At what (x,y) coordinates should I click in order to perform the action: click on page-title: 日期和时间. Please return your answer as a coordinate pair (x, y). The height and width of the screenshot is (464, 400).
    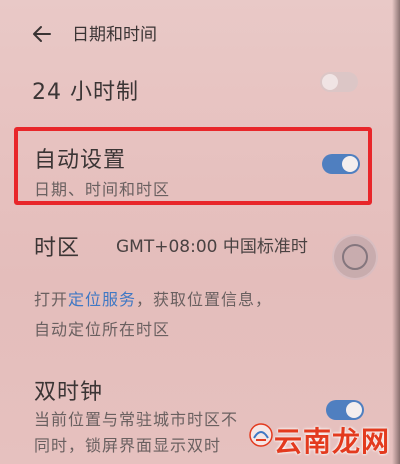
    Looking at the image, I should click on (114, 35).